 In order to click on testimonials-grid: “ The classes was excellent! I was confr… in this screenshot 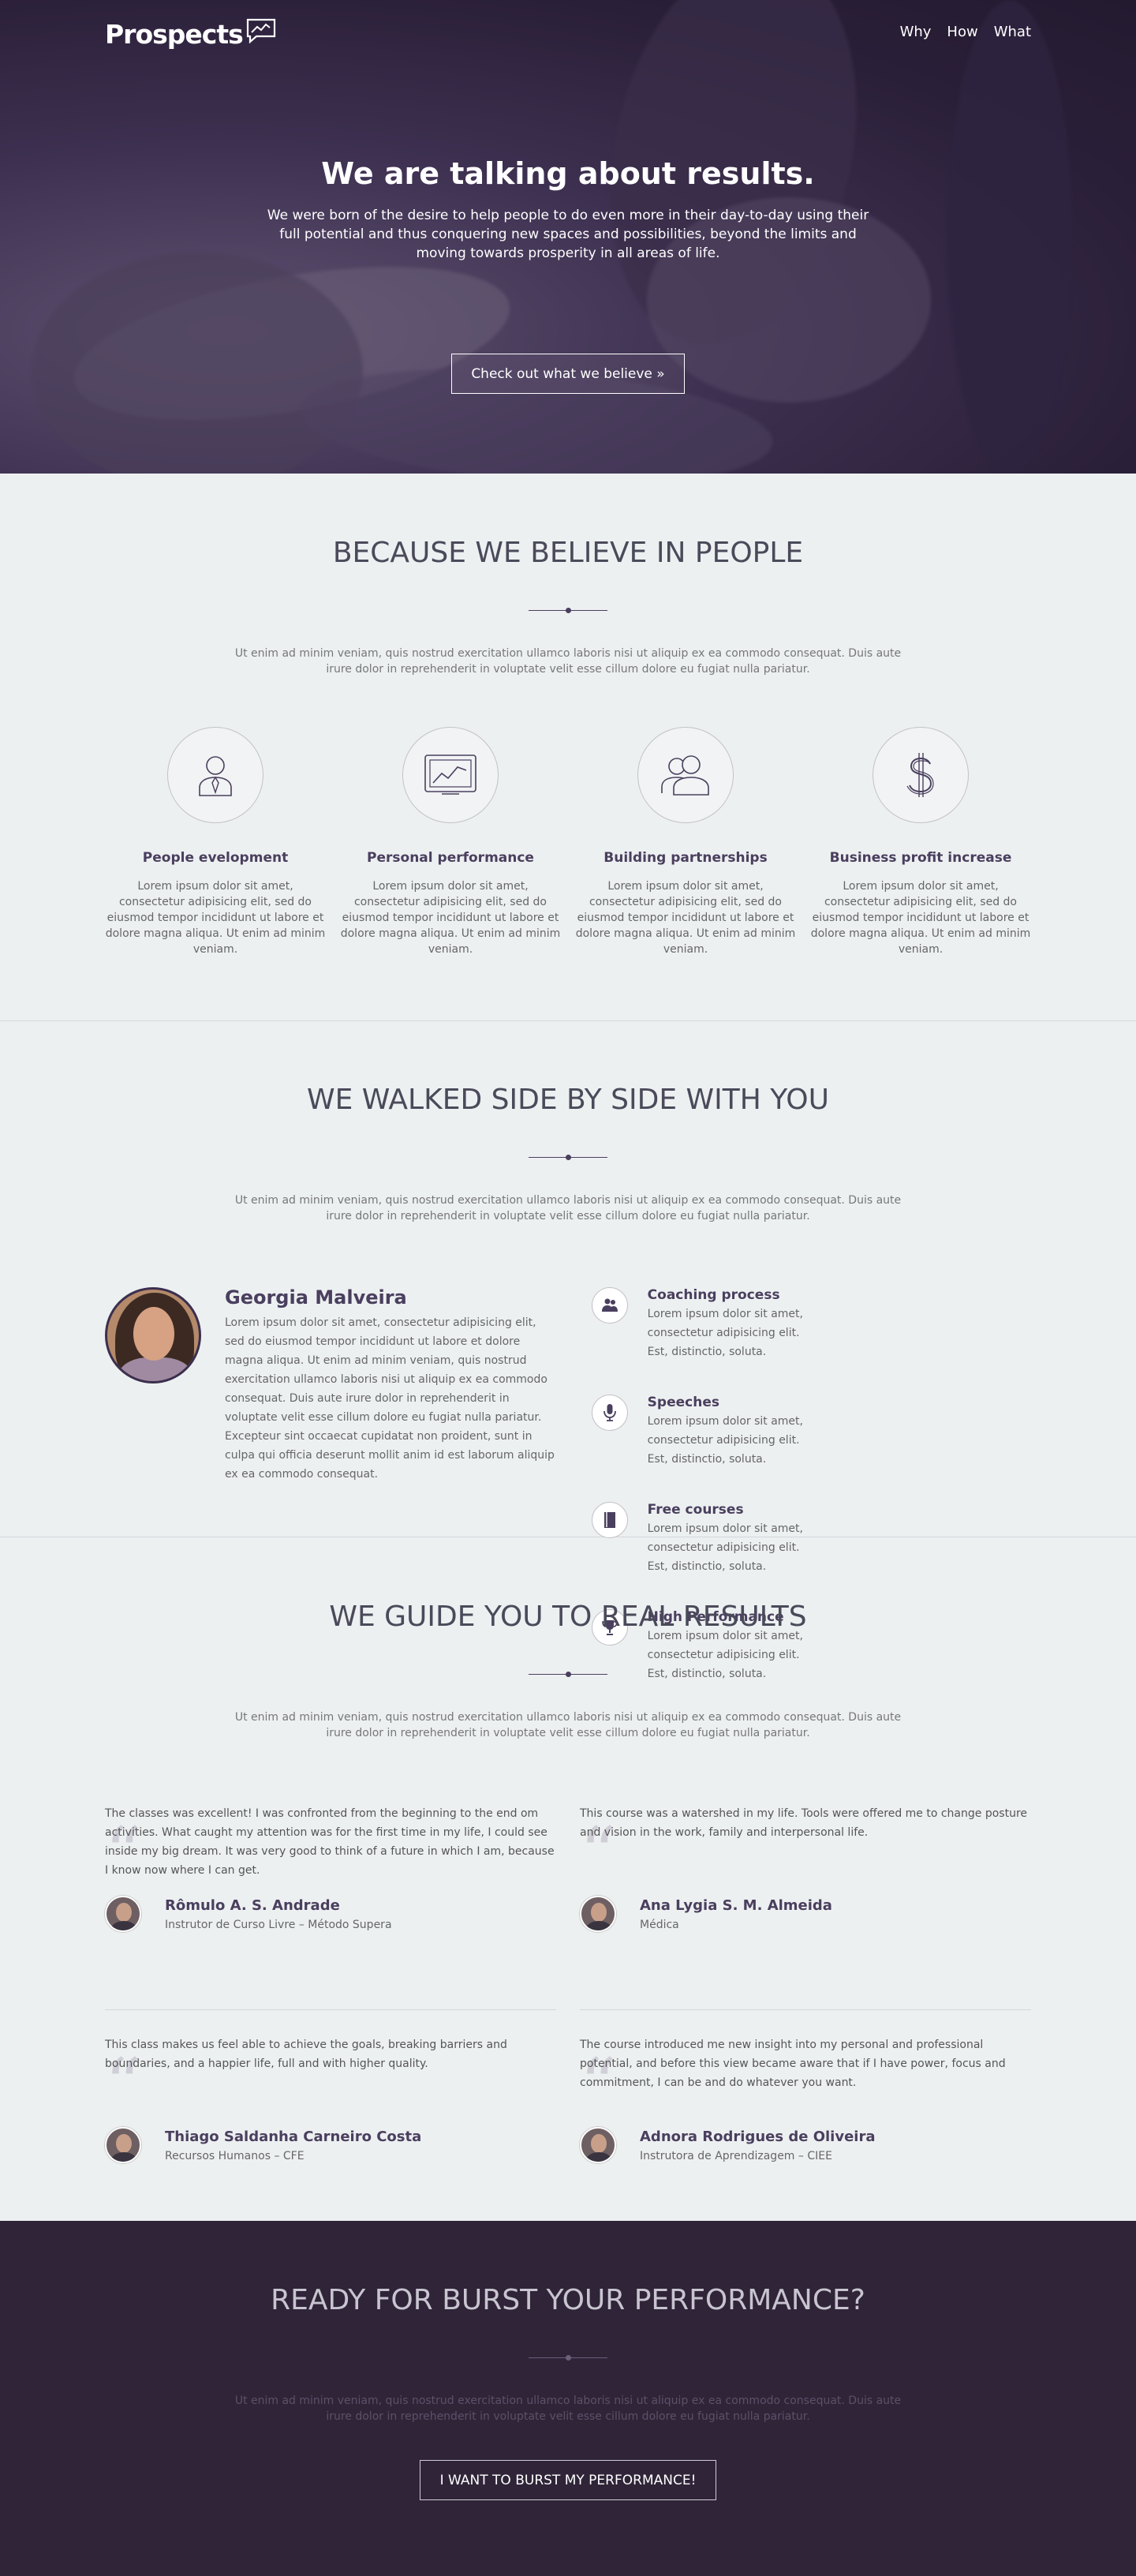, I will do `click(568, 1983)`.